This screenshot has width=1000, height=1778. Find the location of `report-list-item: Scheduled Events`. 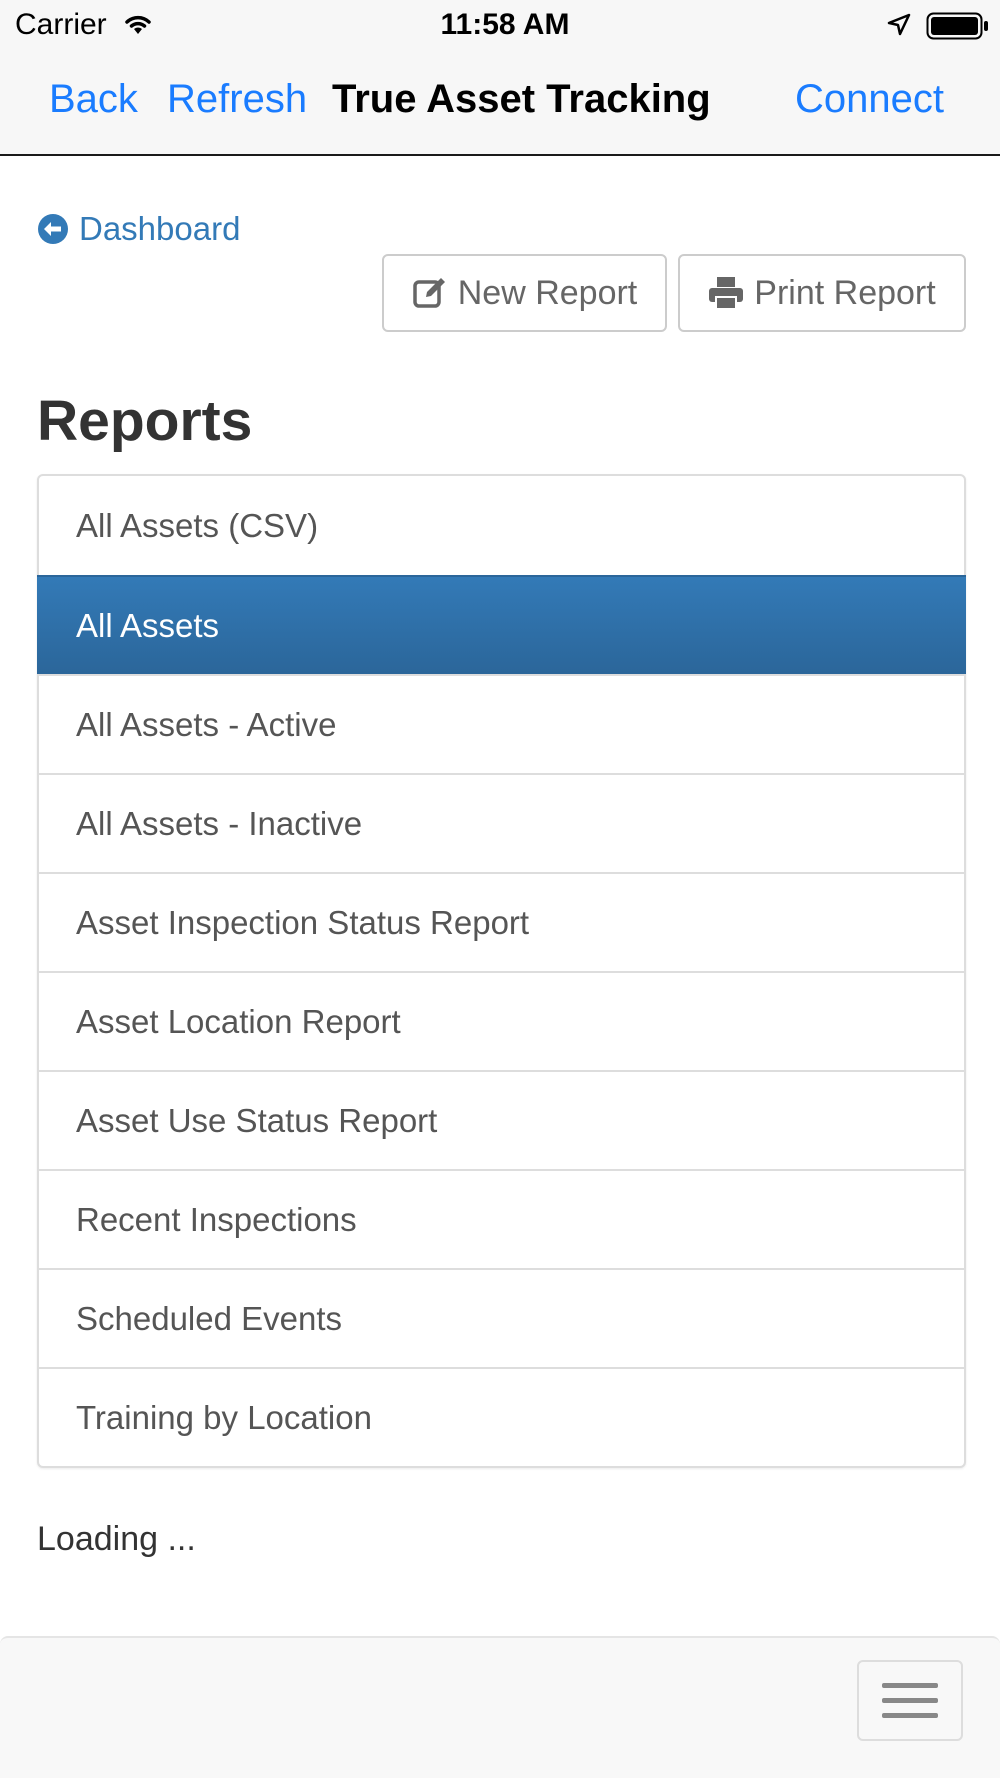

report-list-item: Scheduled Events is located at coordinates (501, 1317).